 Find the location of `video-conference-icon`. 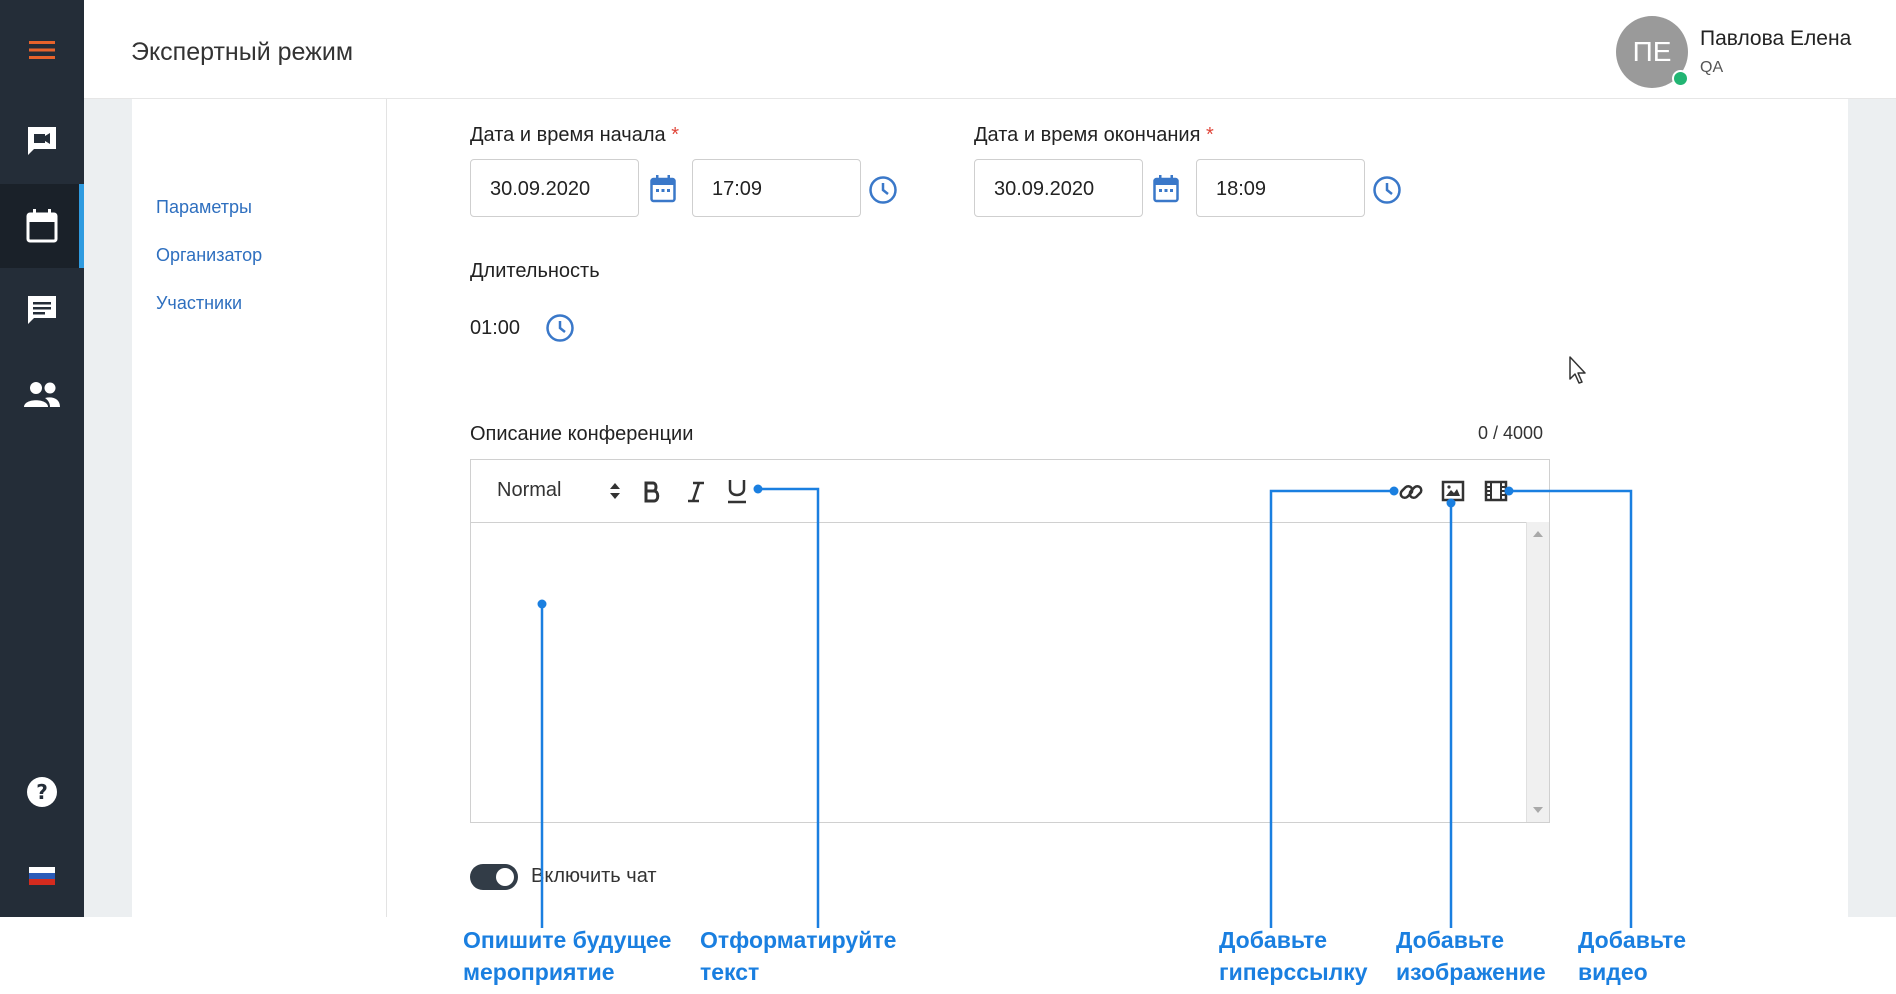

video-conference-icon is located at coordinates (42, 141).